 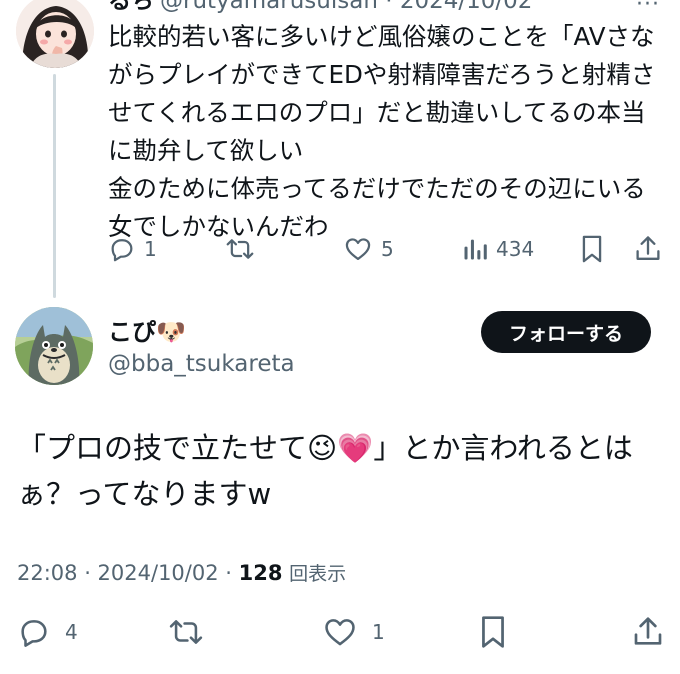 I want to click on main-share-button, so click(x=648, y=632).